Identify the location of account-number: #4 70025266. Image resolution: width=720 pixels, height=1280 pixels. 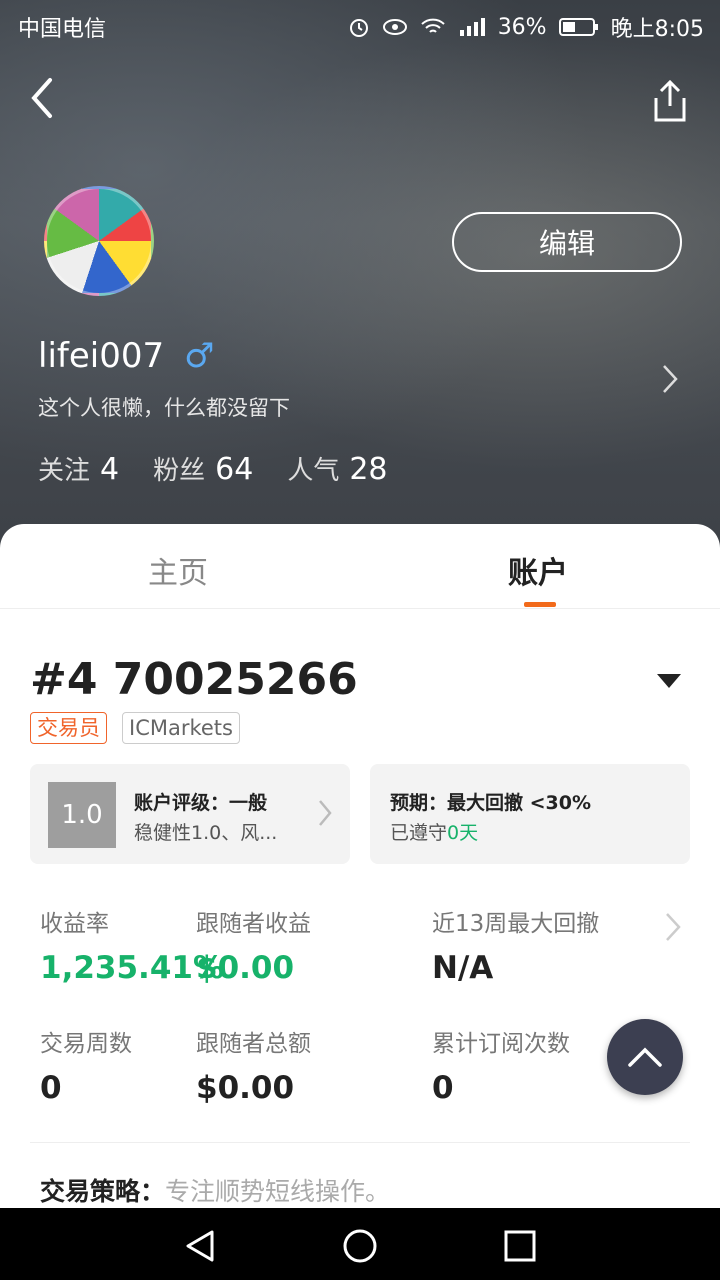
(194, 679).